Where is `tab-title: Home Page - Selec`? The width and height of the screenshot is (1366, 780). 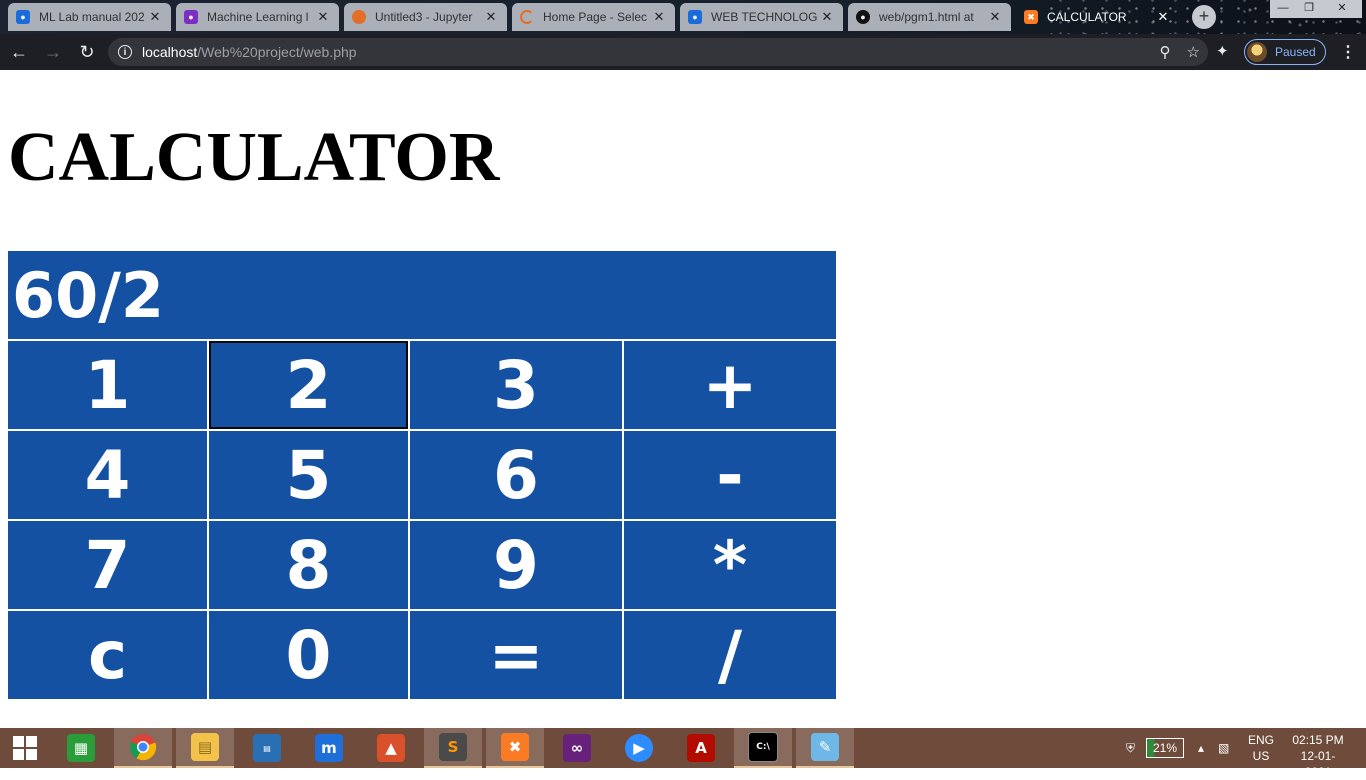 tab-title: Home Page - Selec is located at coordinates (595, 17).